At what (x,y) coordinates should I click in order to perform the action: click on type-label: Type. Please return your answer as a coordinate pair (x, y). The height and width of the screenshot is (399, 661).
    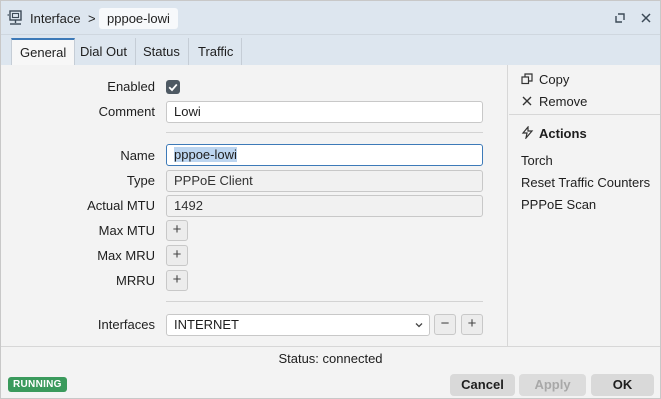
    Looking at the image, I should click on (140, 180).